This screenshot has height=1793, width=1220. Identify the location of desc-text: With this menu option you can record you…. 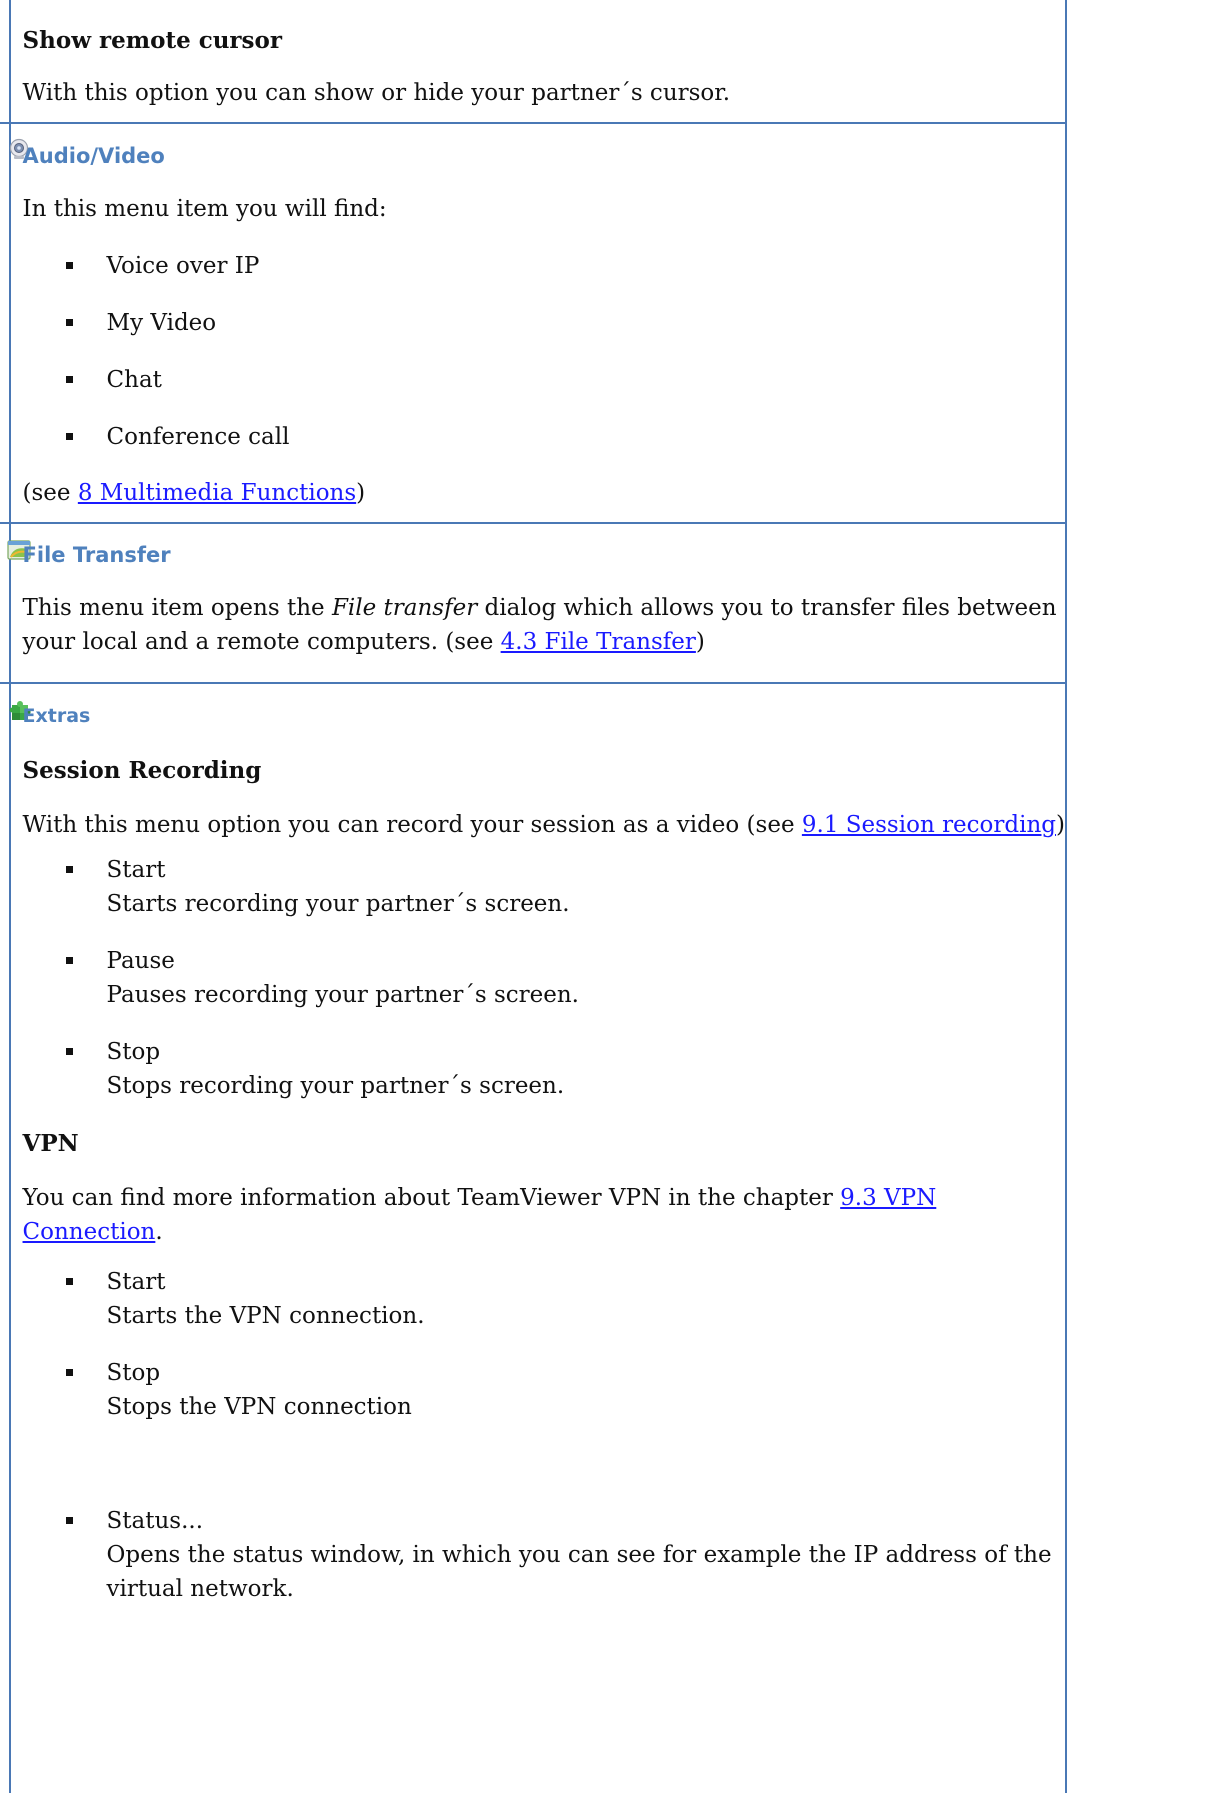
(412, 825).